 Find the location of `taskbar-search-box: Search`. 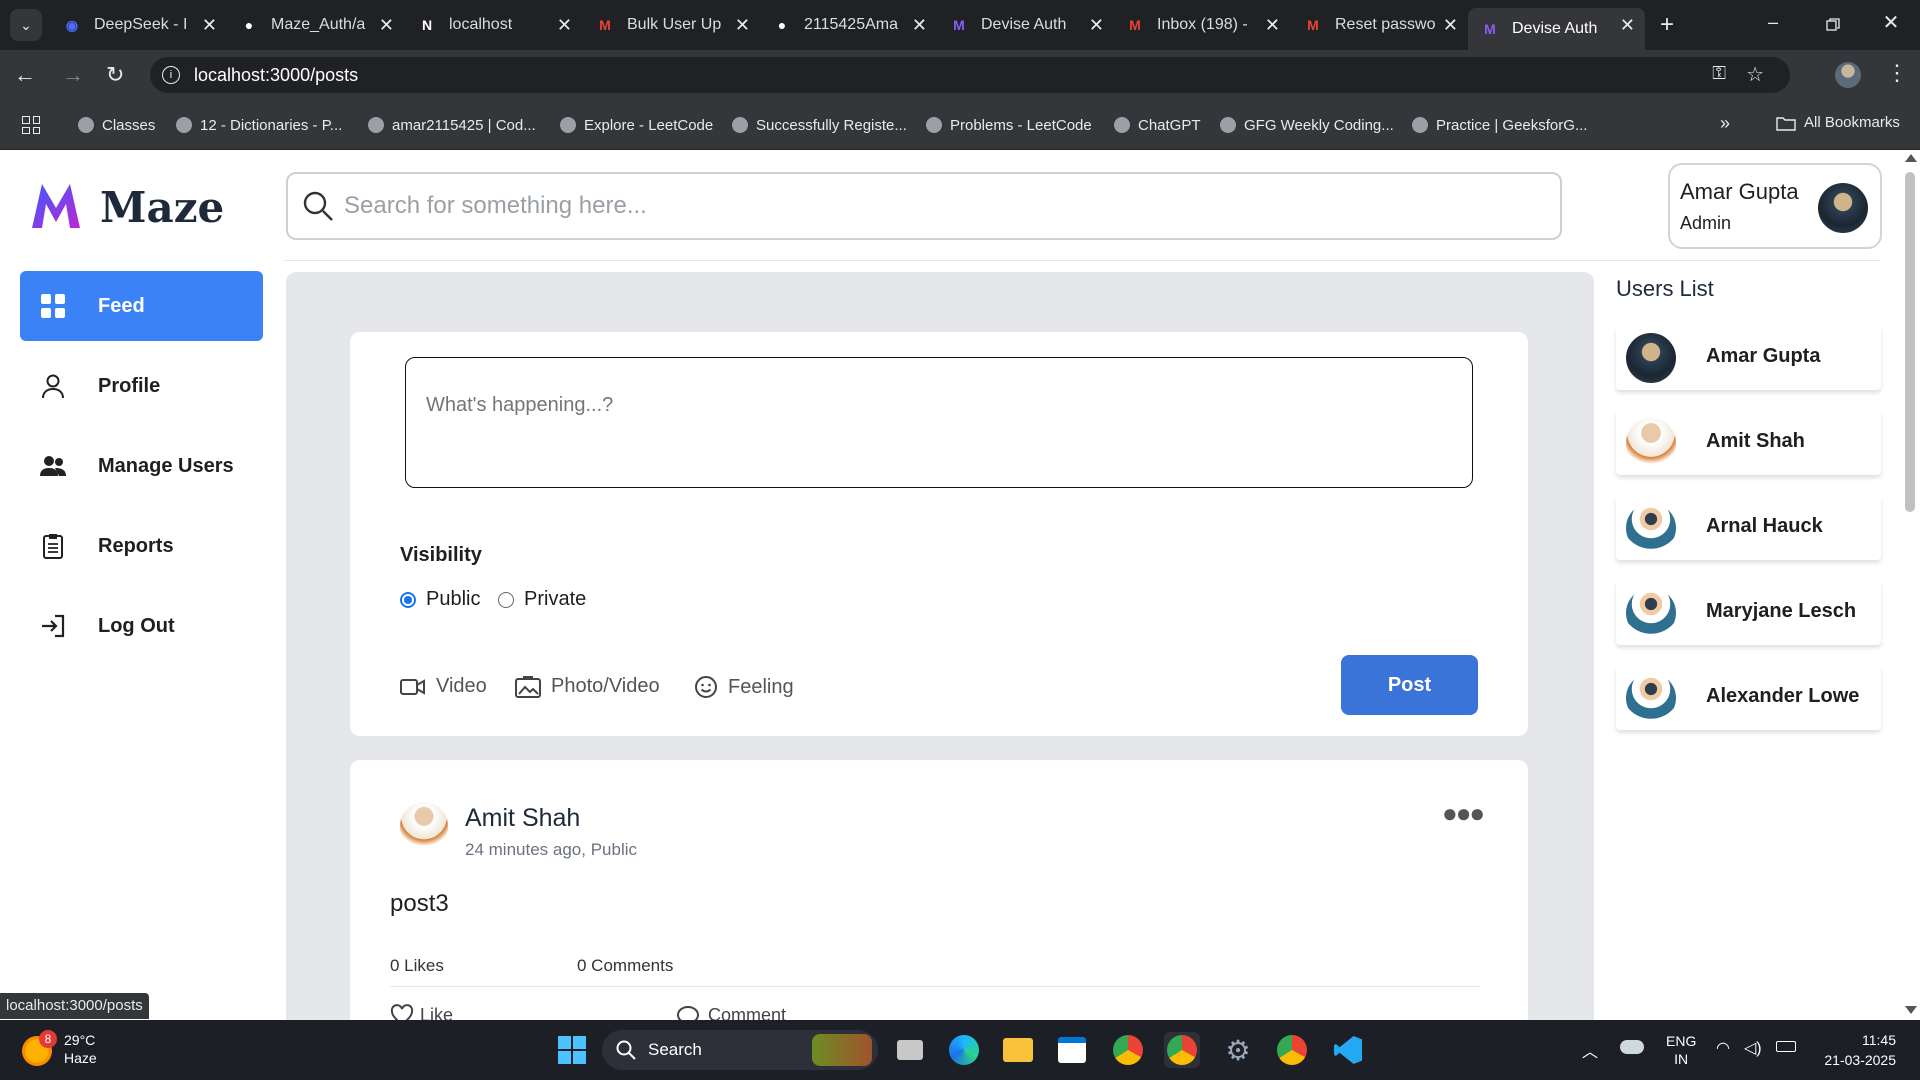

taskbar-search-box: Search is located at coordinates (740, 1050).